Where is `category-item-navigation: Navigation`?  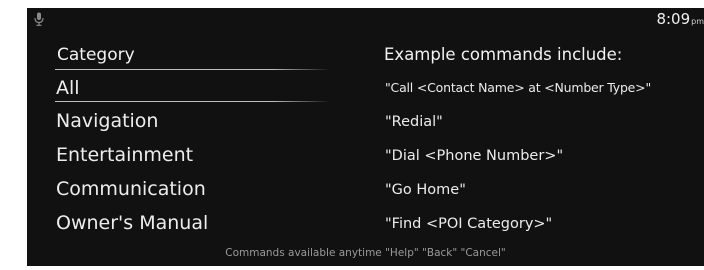
category-item-navigation: Navigation is located at coordinates (107, 121).